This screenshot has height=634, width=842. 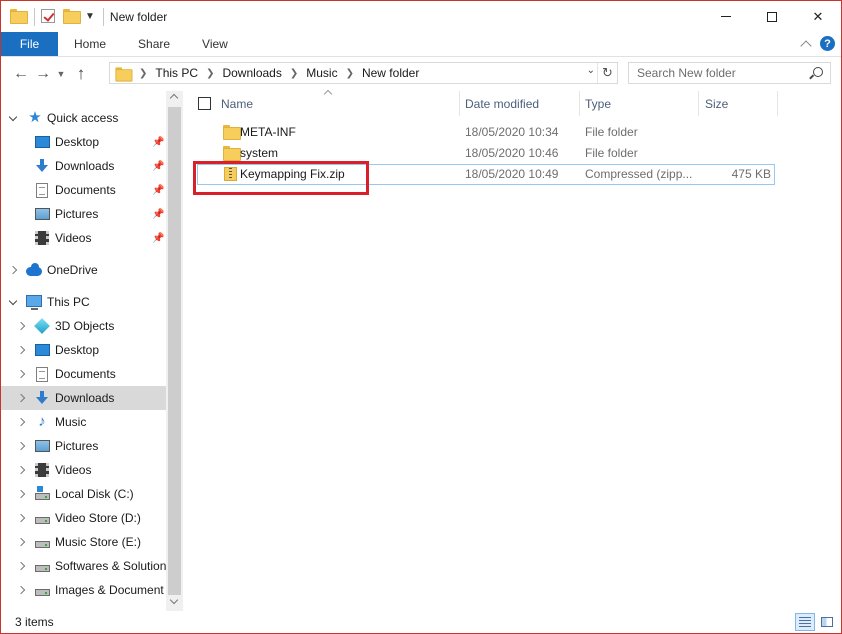 What do you see at coordinates (83, 374) in the screenshot?
I see `nav-pc-documents: Documents` at bounding box center [83, 374].